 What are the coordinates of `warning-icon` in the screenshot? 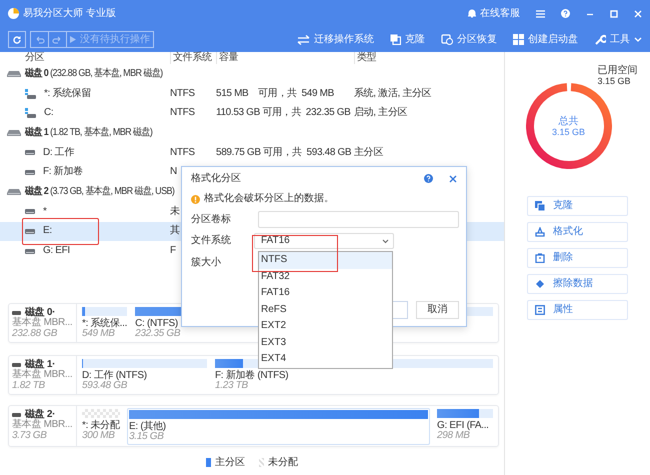 It's located at (195, 199).